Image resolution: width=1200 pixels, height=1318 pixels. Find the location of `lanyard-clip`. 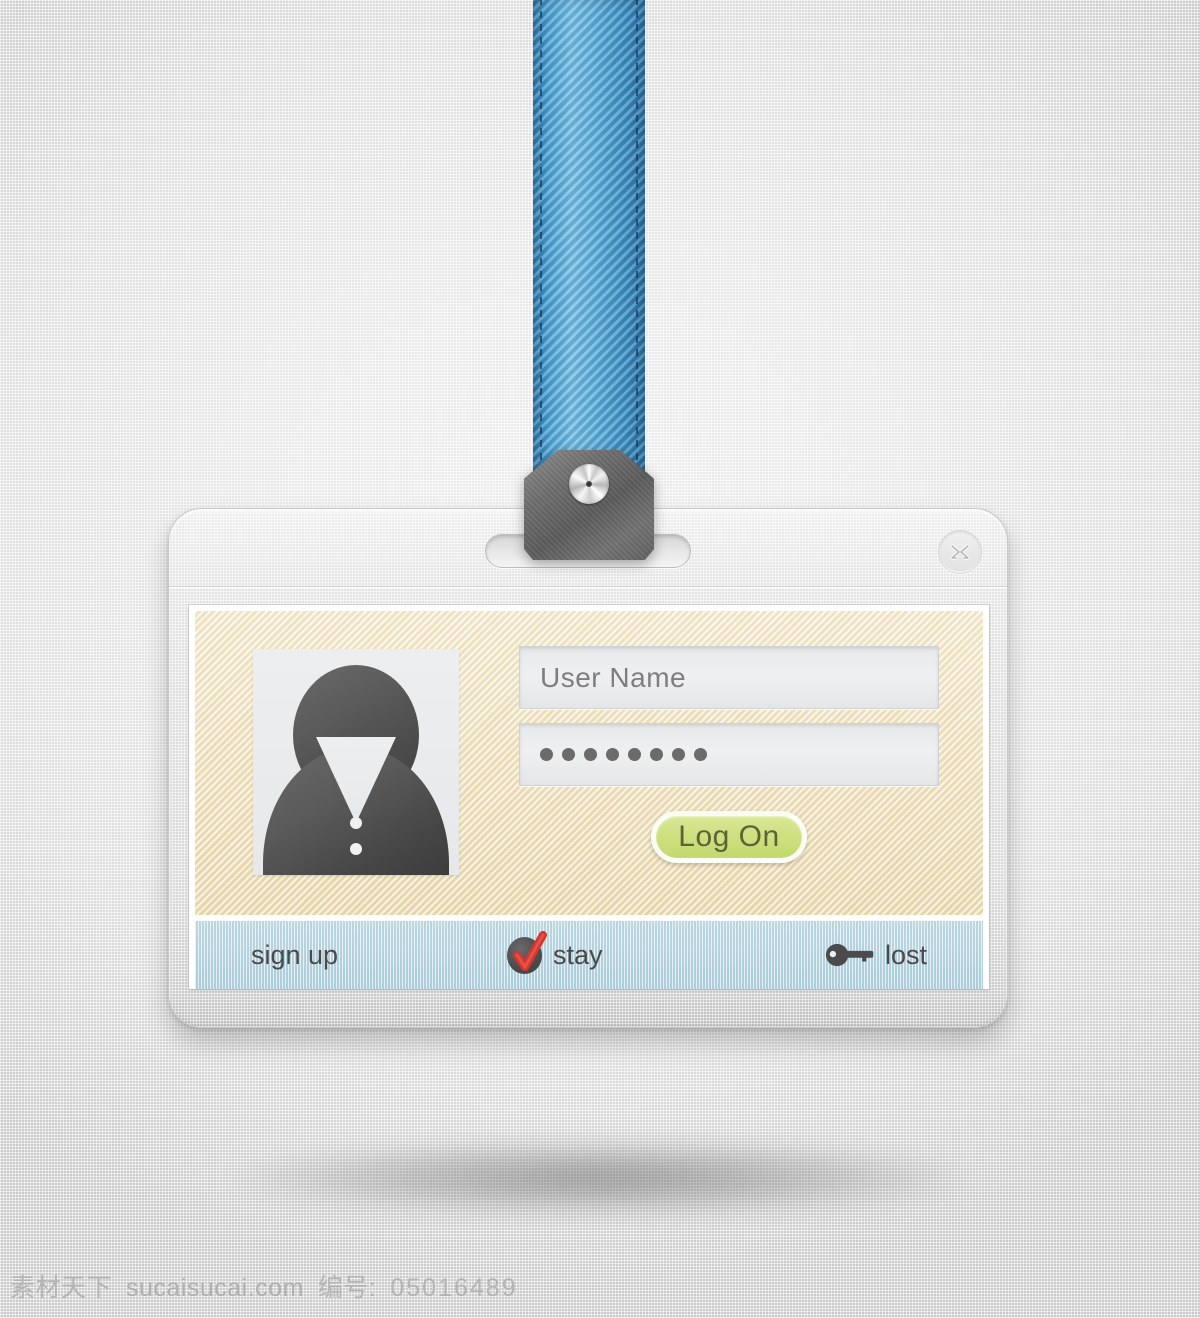

lanyard-clip is located at coordinates (589, 505).